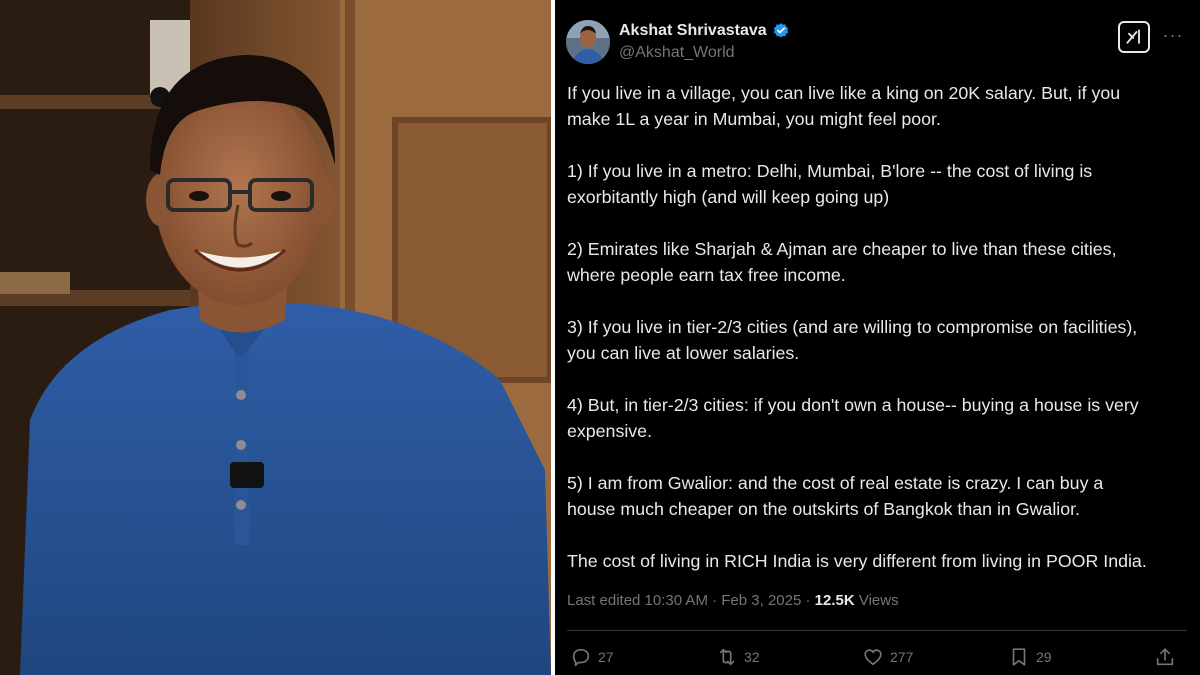  What do you see at coordinates (610, 431) in the screenshot?
I see `tweet-line: expensive.` at bounding box center [610, 431].